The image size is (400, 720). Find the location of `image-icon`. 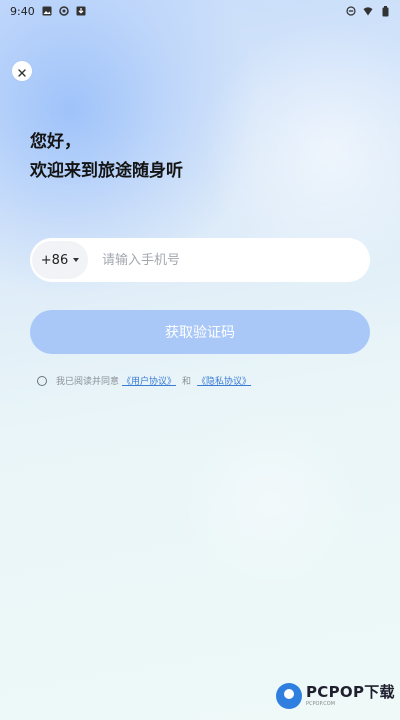

image-icon is located at coordinates (47, 11).